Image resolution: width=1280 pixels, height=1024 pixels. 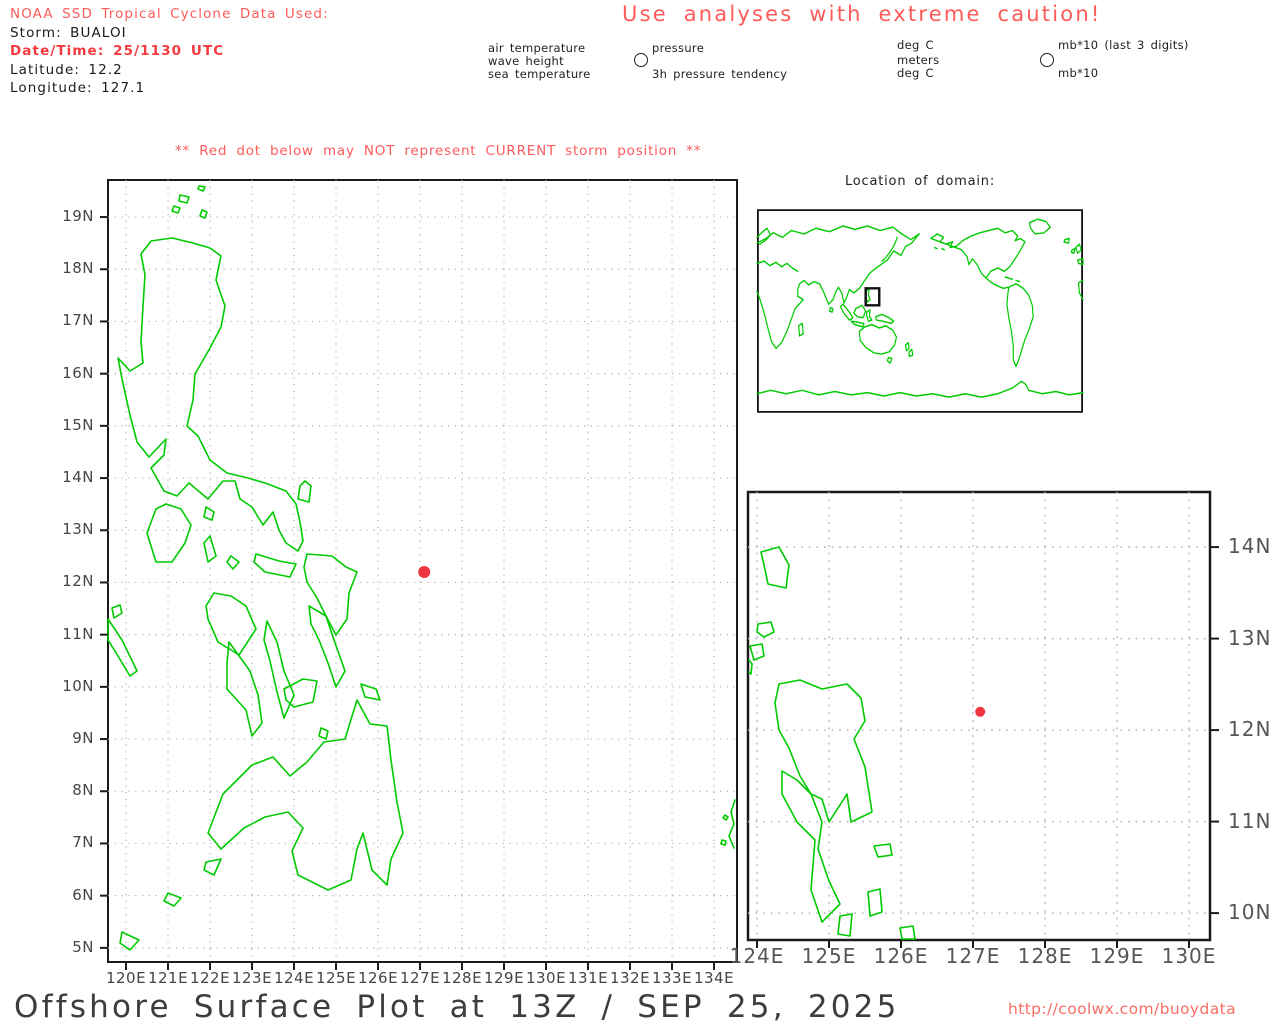 What do you see at coordinates (526, 61) in the screenshot?
I see `legend-wave-height-label: wave height` at bounding box center [526, 61].